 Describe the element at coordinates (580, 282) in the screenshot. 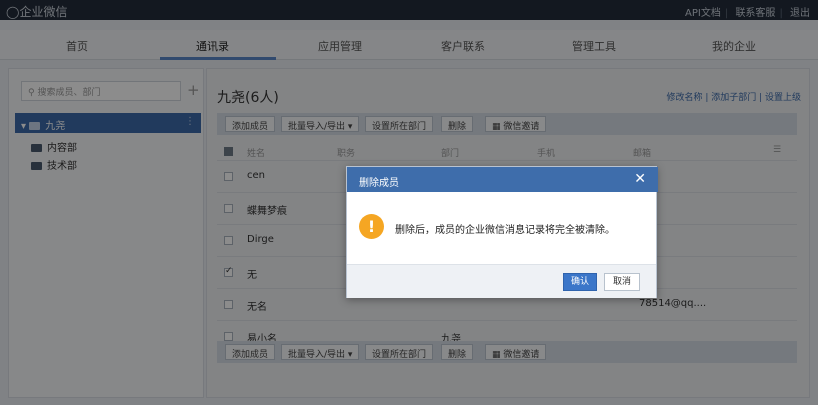

I see `confirm-button: 确认` at that location.